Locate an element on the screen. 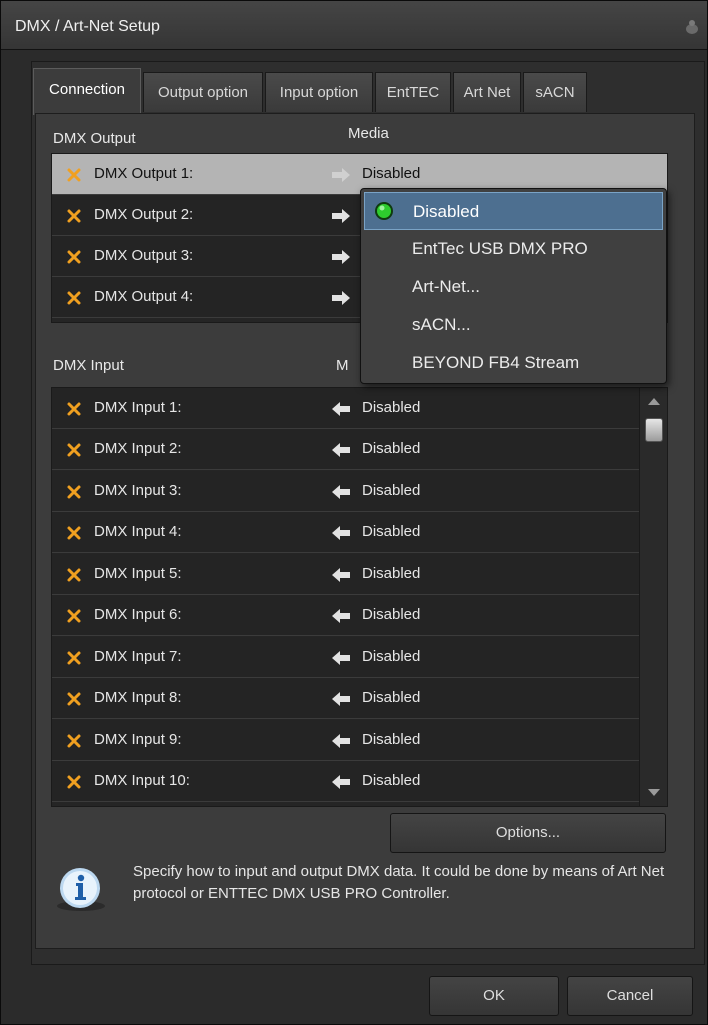  media-option-enttec: EntTec USB DMX PRO is located at coordinates (513, 249).